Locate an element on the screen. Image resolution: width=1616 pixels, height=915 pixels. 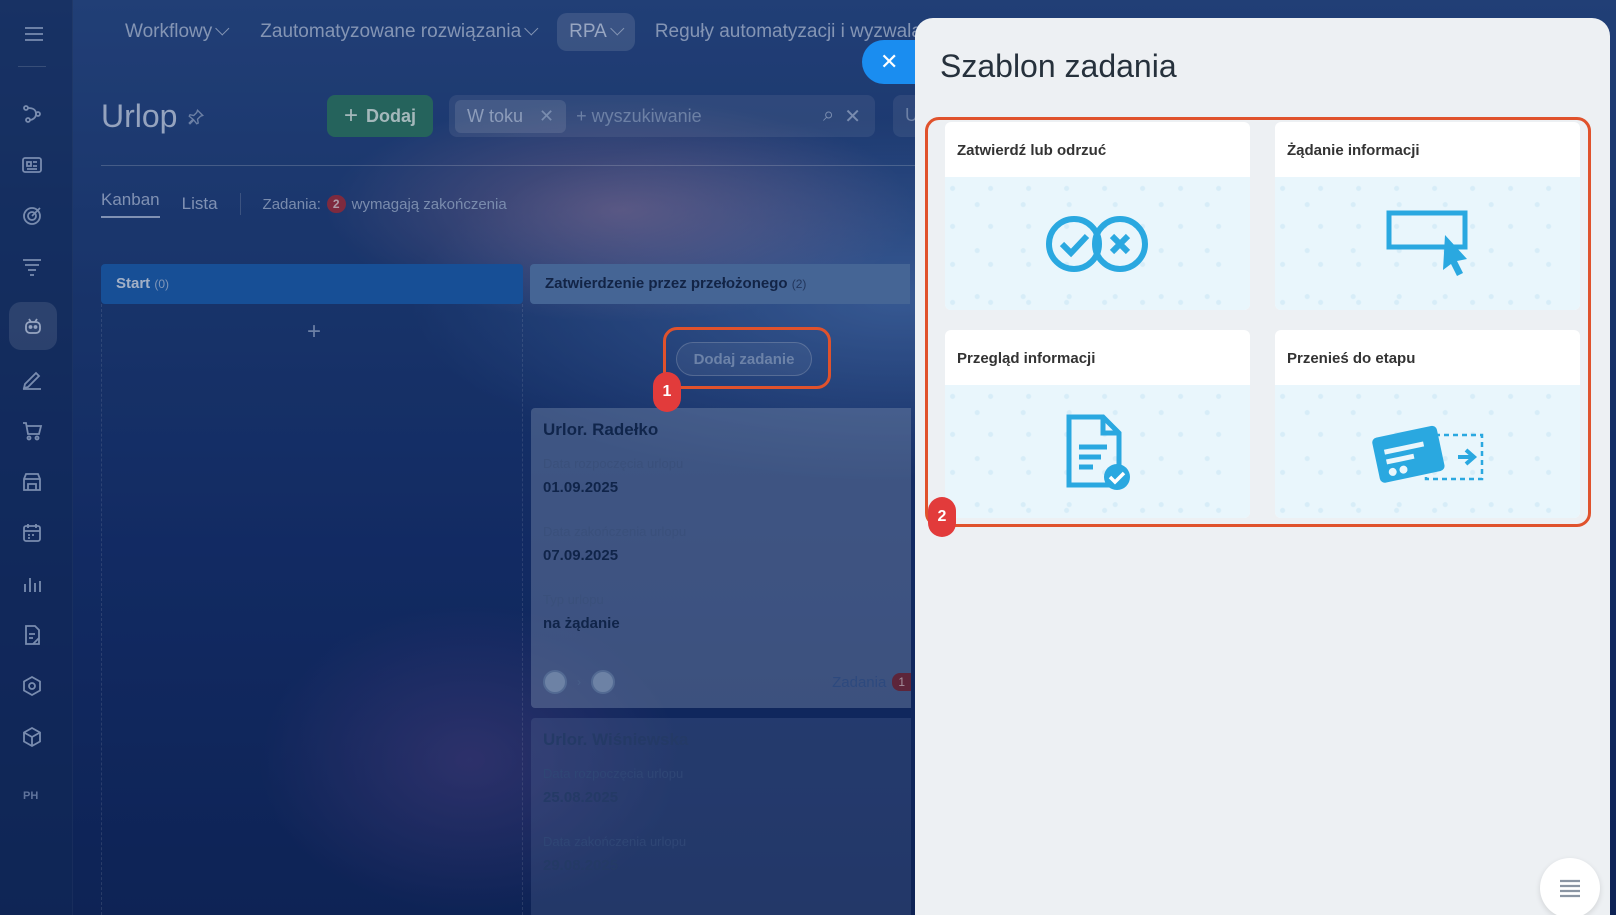
close-panel-button: ✕ is located at coordinates (892, 62).